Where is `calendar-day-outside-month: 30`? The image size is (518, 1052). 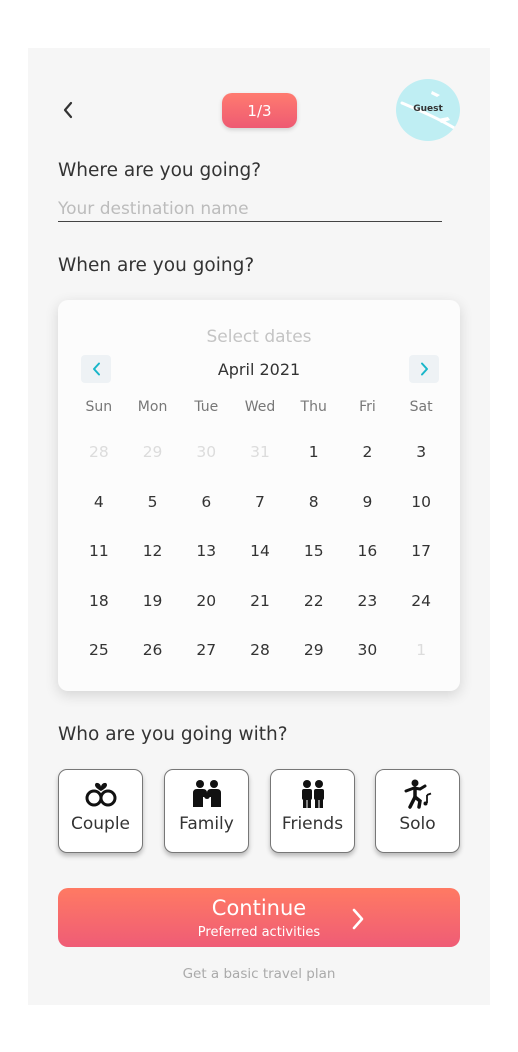 calendar-day-outside-month: 30 is located at coordinates (206, 452).